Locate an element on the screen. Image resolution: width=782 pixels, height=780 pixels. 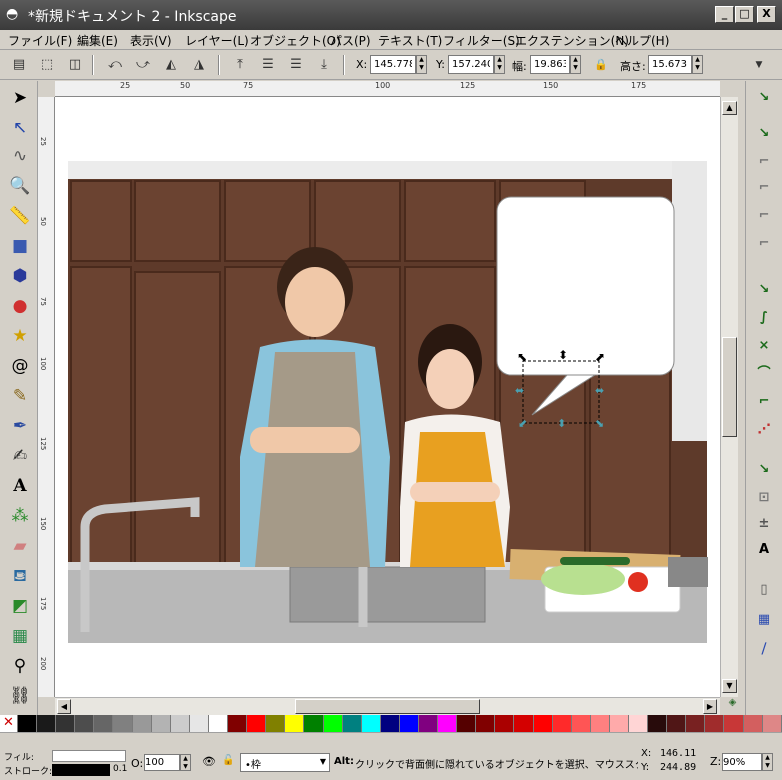
snap-cusp-nodes-icon: ⌒ is located at coordinates (764, 373).